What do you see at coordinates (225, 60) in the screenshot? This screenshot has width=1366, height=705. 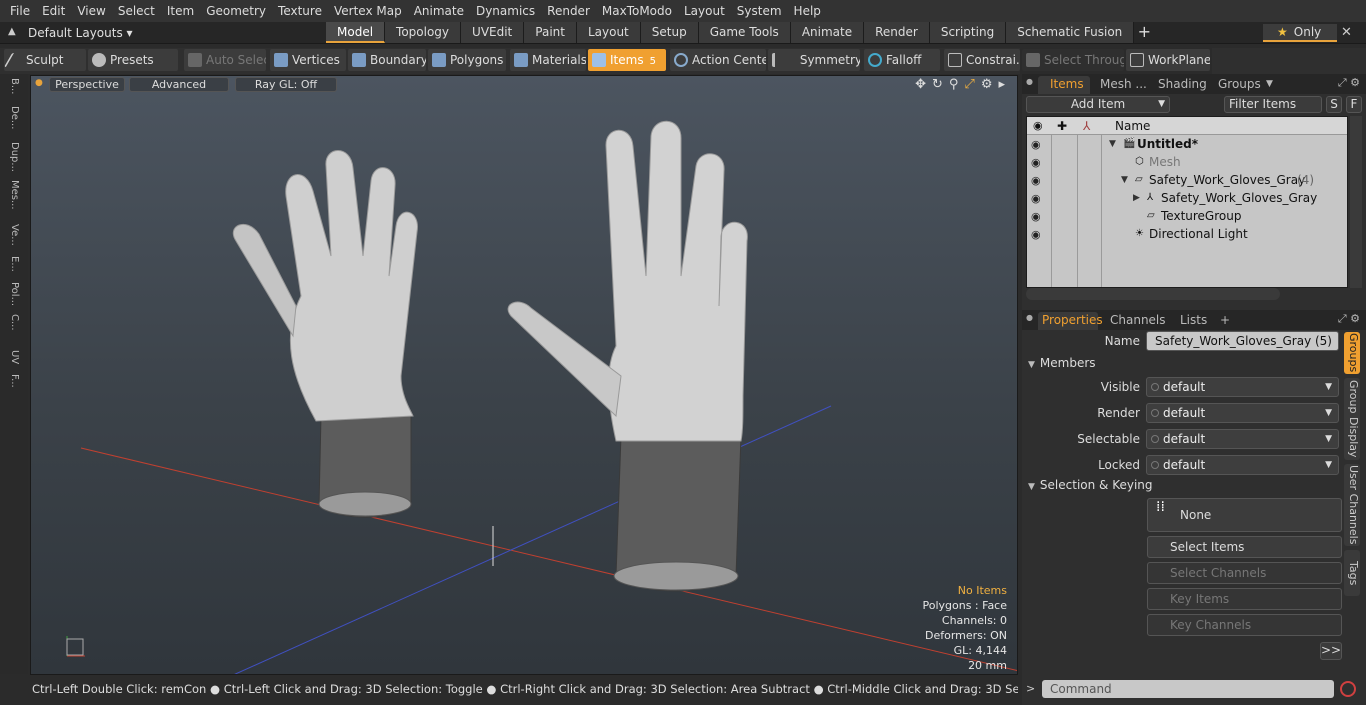 I see `auto-select-button: Auto Select` at bounding box center [225, 60].